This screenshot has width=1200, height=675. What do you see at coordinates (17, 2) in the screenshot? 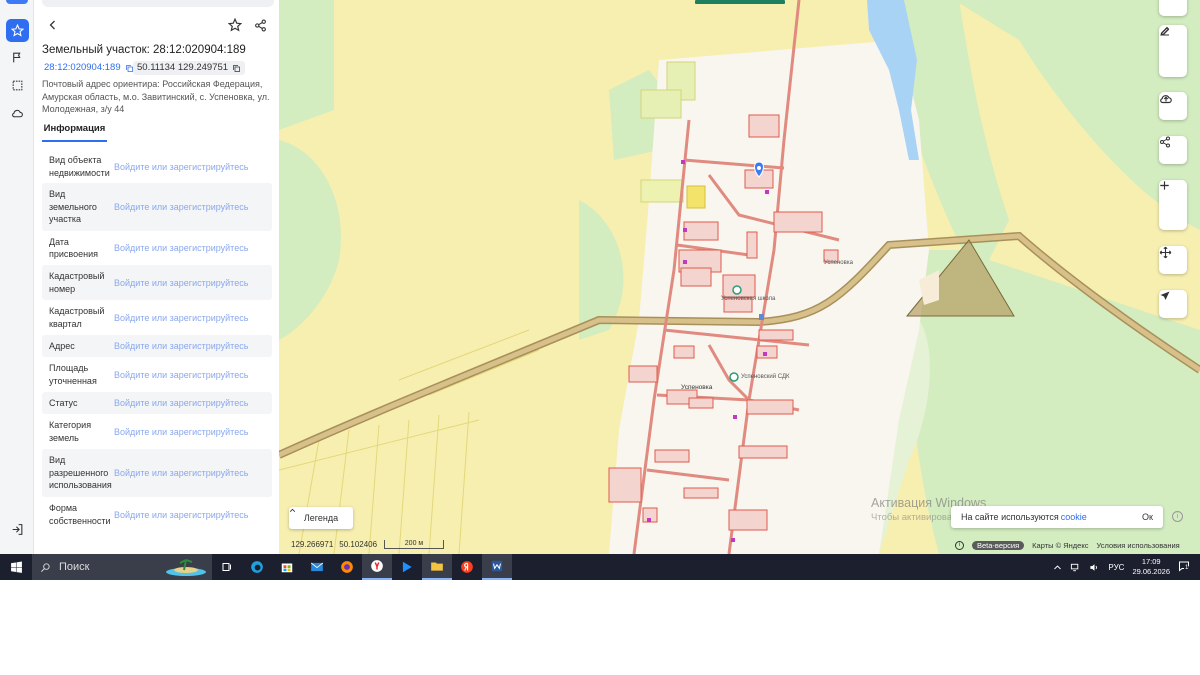
I see `rail-top-accent` at bounding box center [17, 2].